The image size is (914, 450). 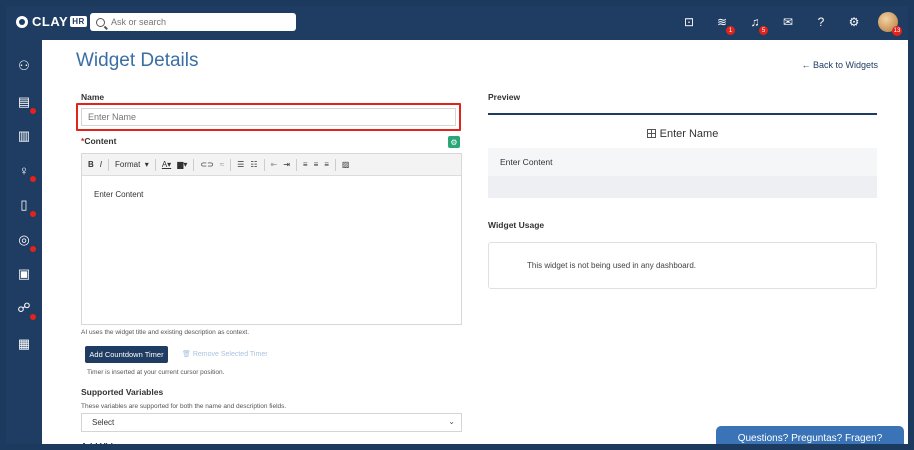 I want to click on remove-timer-label: Remove Selected Timer, so click(x=230, y=354).